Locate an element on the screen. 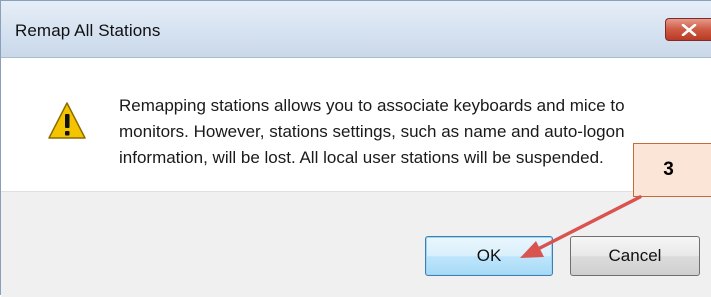 Image resolution: width=711 pixels, height=297 pixels. warning-icon is located at coordinates (67, 120).